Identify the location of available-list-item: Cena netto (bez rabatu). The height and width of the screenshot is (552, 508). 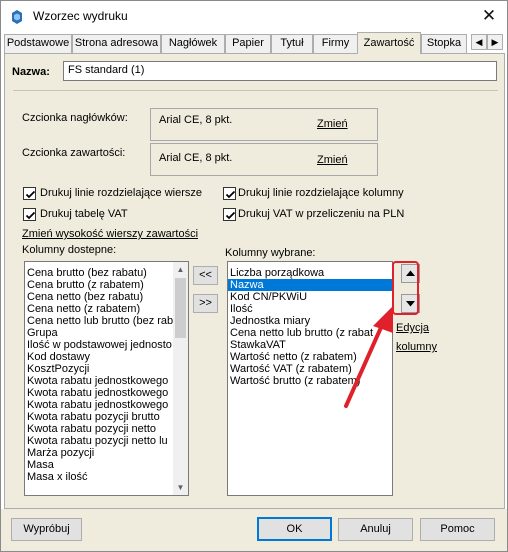
(98, 297).